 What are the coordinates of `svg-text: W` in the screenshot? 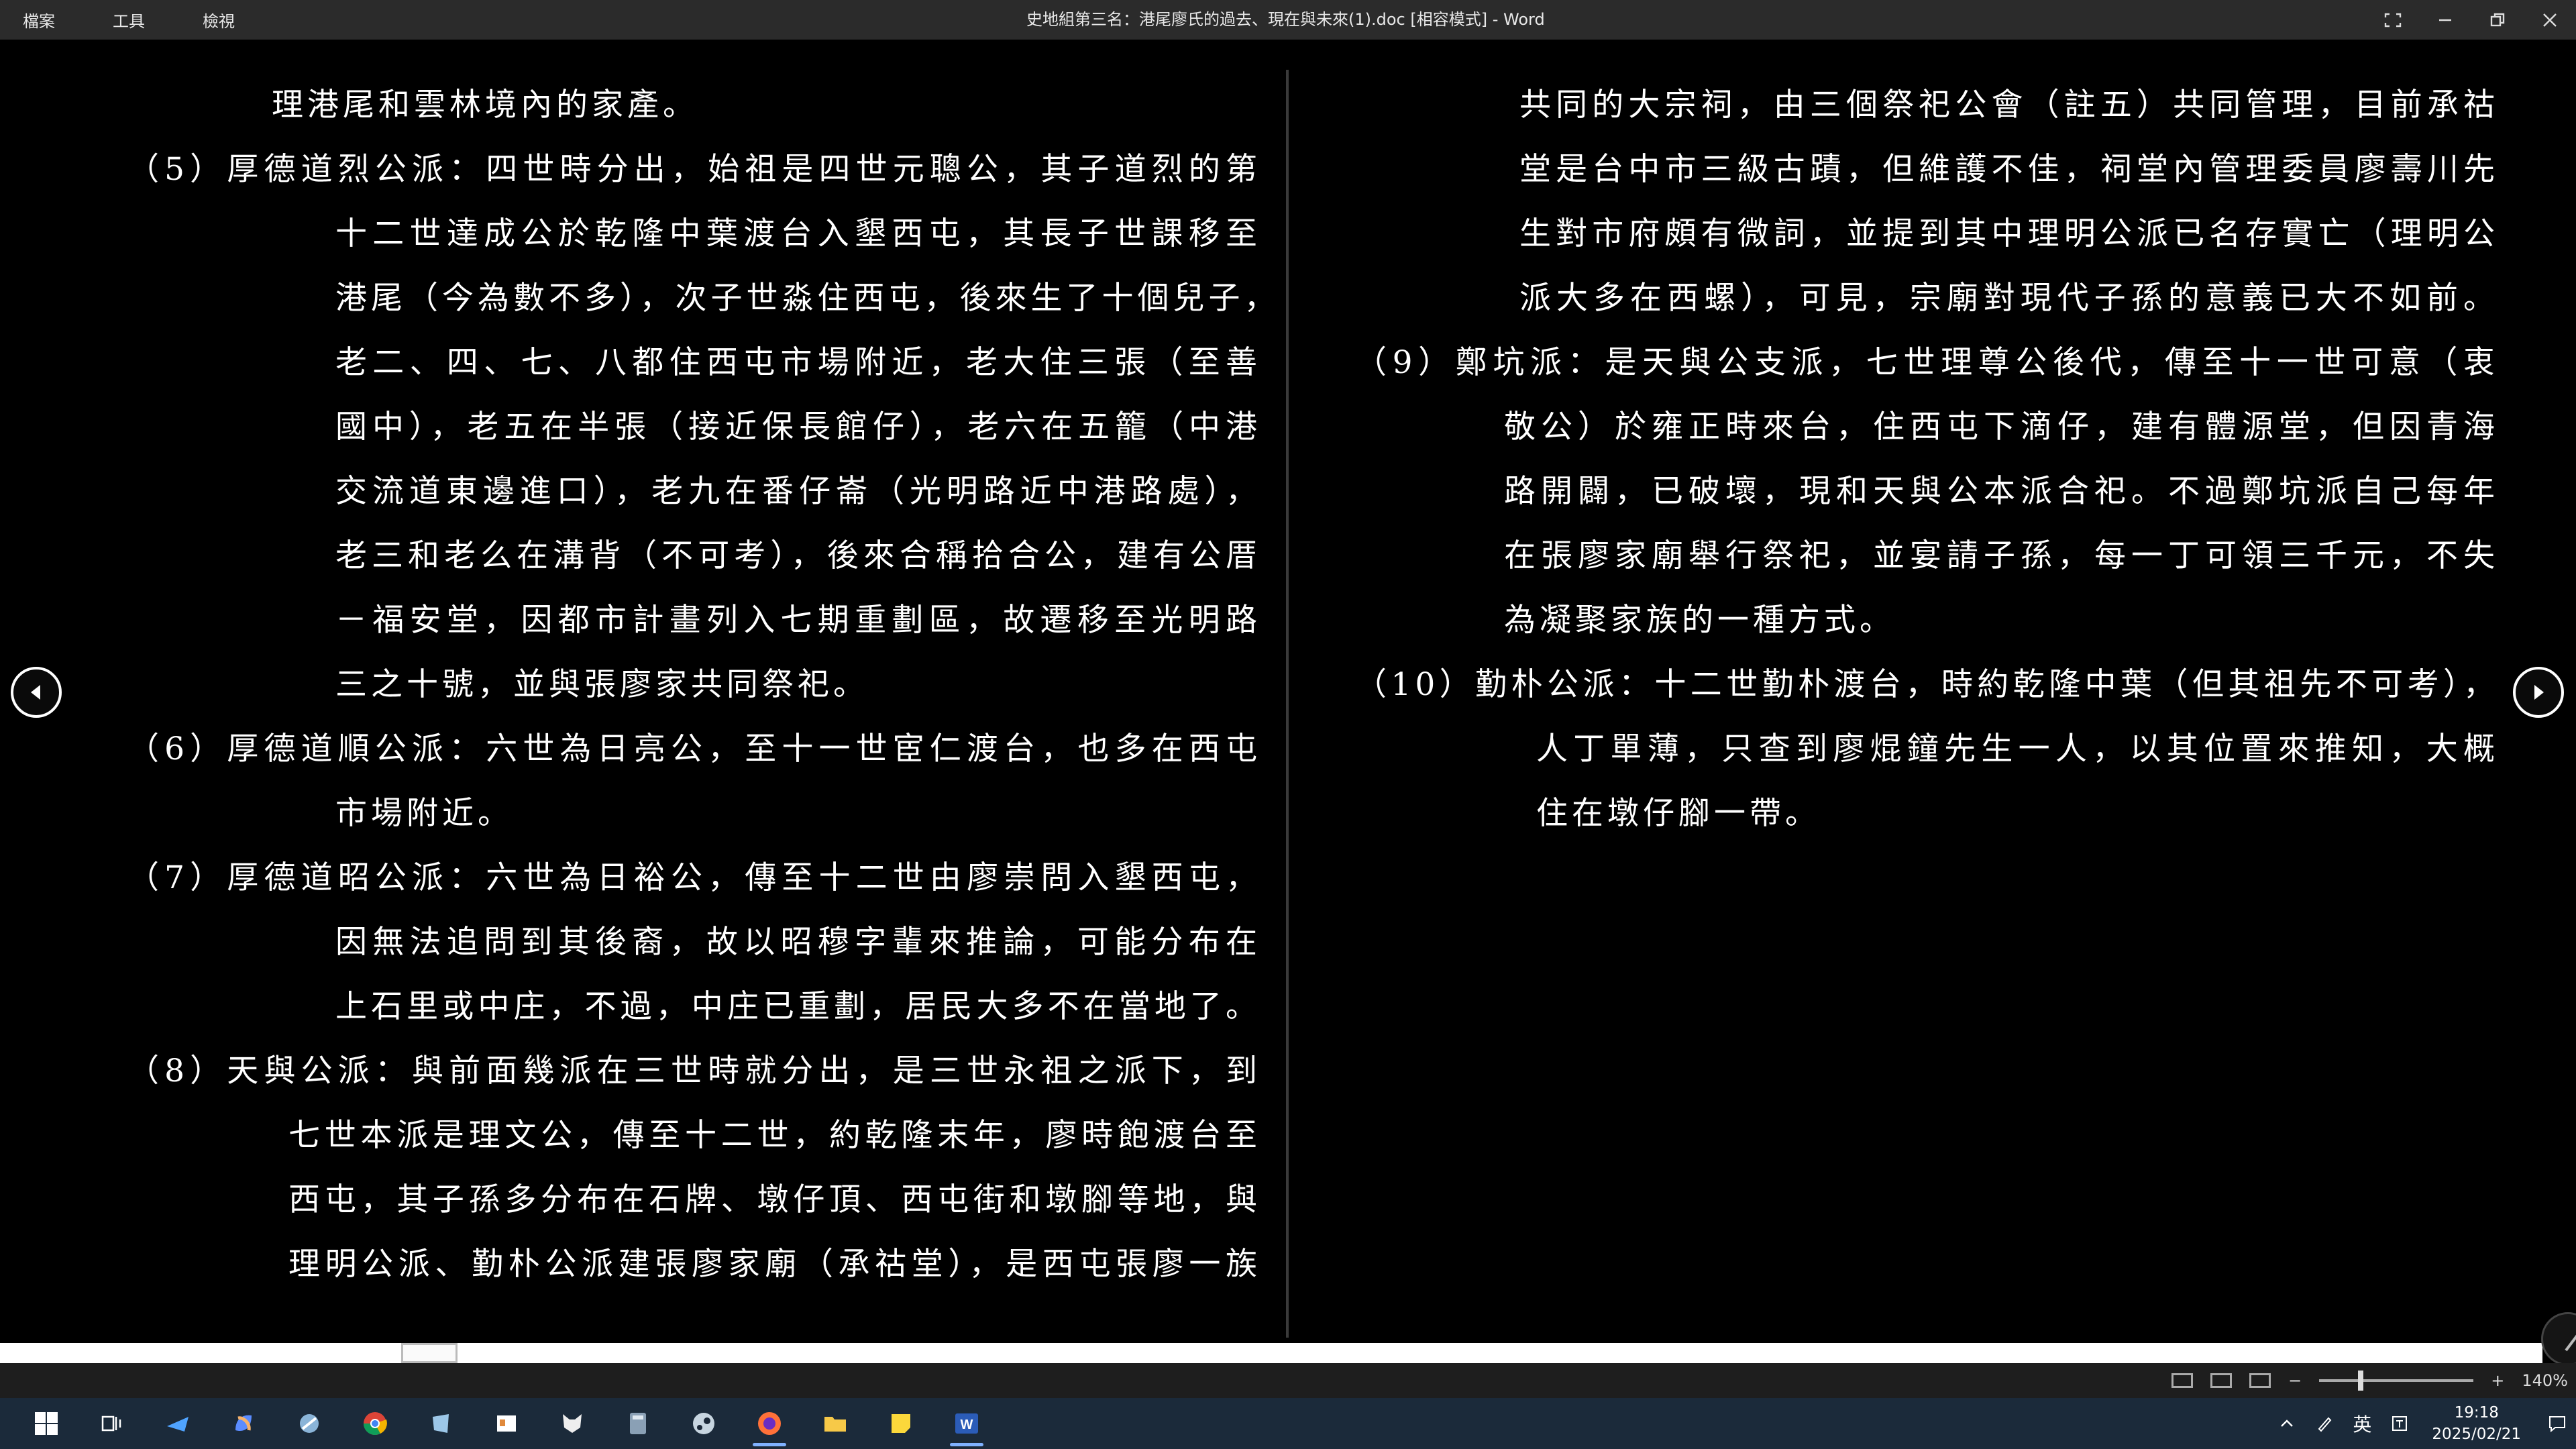 It's located at (967, 1424).